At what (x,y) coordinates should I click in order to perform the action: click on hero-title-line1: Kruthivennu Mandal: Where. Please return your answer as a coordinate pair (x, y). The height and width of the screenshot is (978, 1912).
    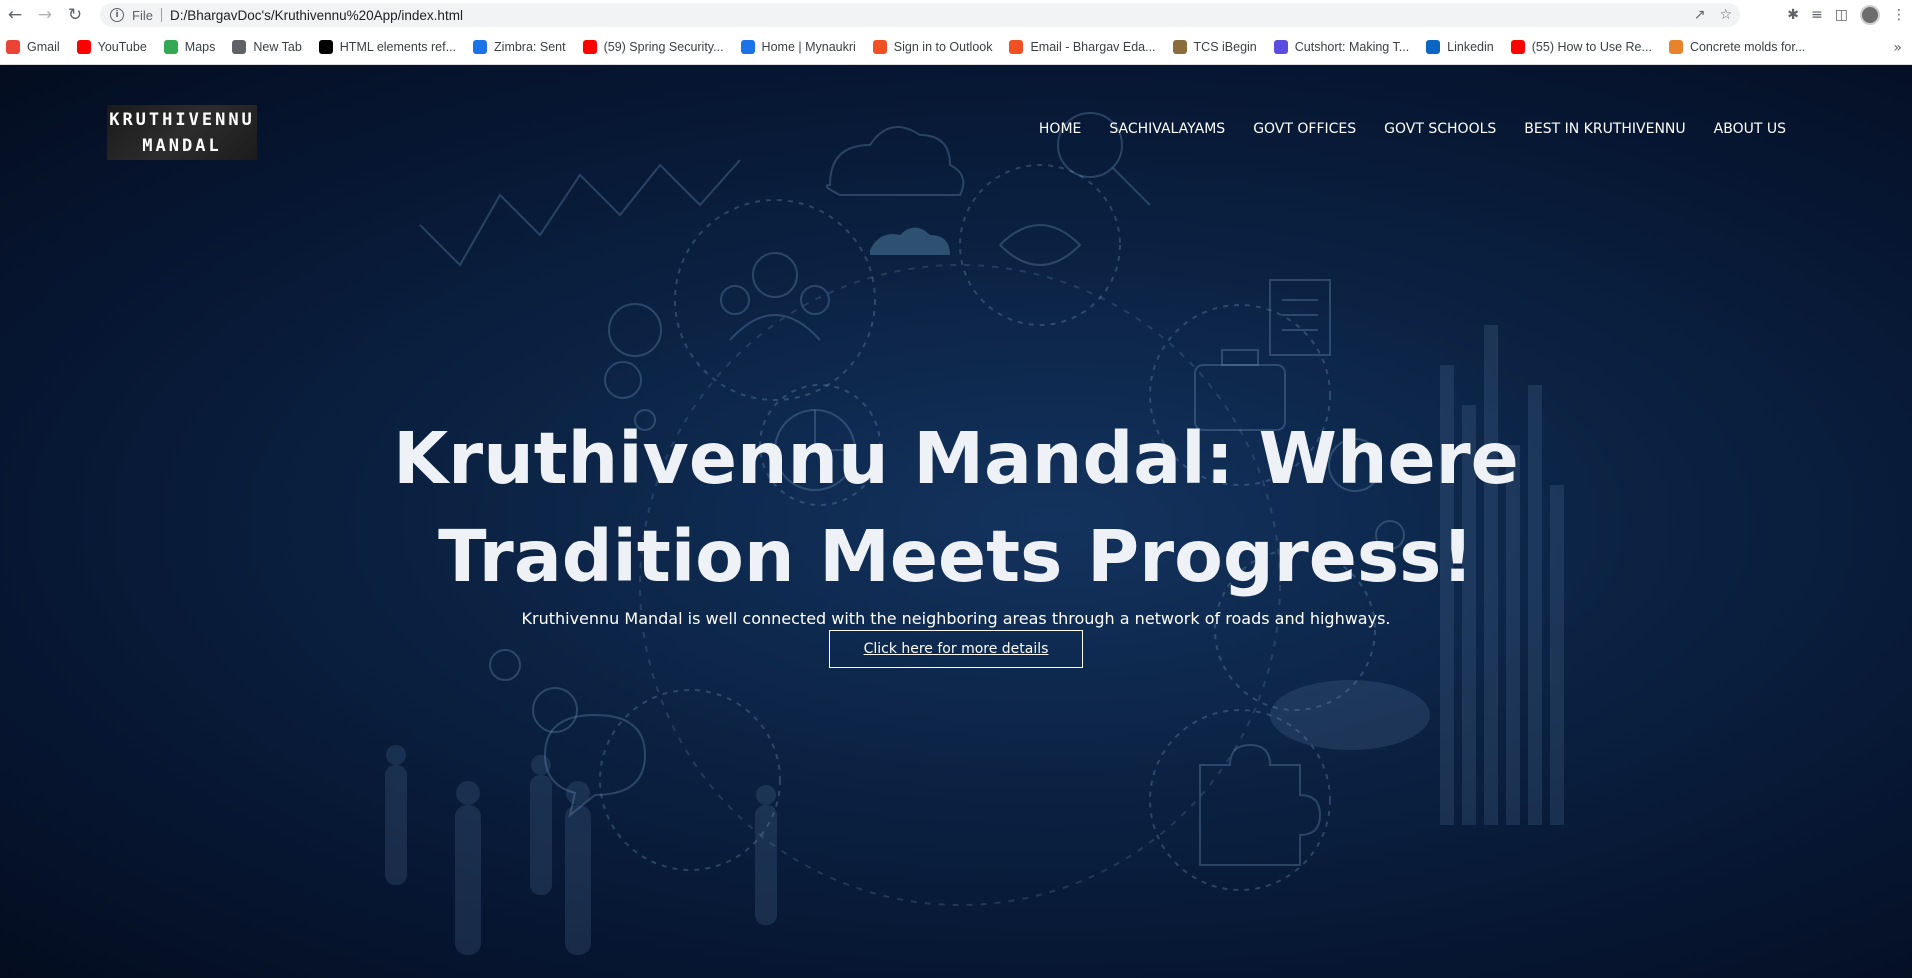
    Looking at the image, I should click on (956, 458).